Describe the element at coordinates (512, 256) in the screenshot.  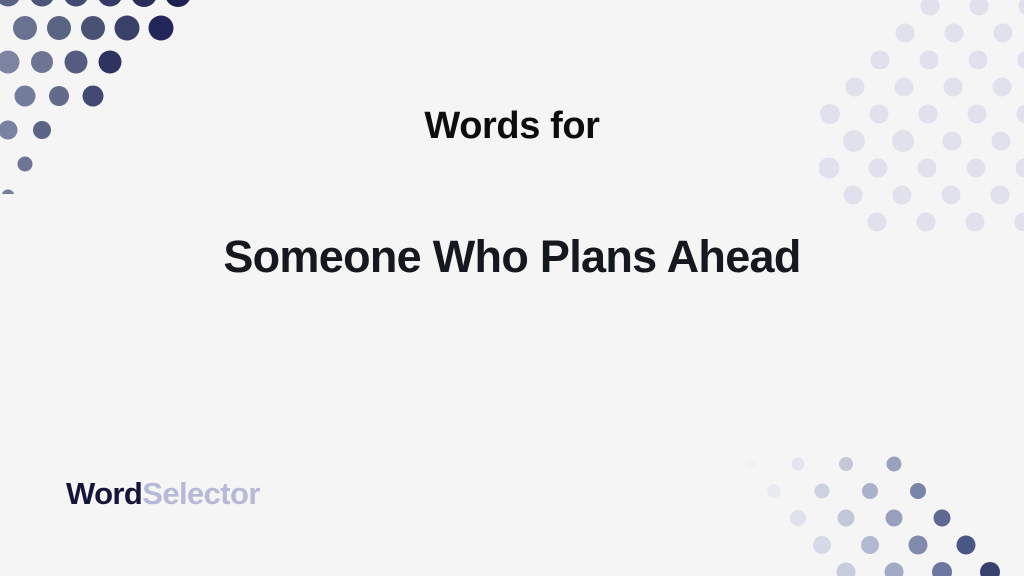
I see `page-title: Someone Who Plans Ahead` at that location.